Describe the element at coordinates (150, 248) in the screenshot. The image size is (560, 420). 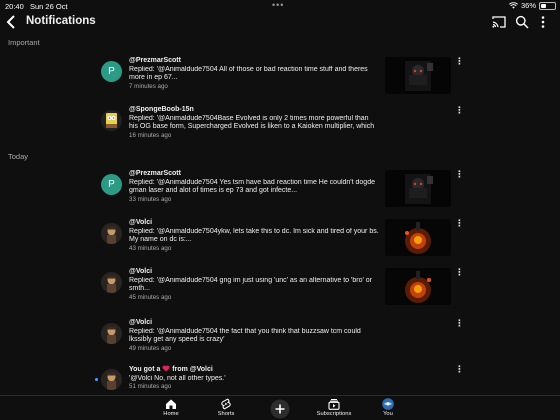
I see `notification-time: 43 minutes ago` at that location.